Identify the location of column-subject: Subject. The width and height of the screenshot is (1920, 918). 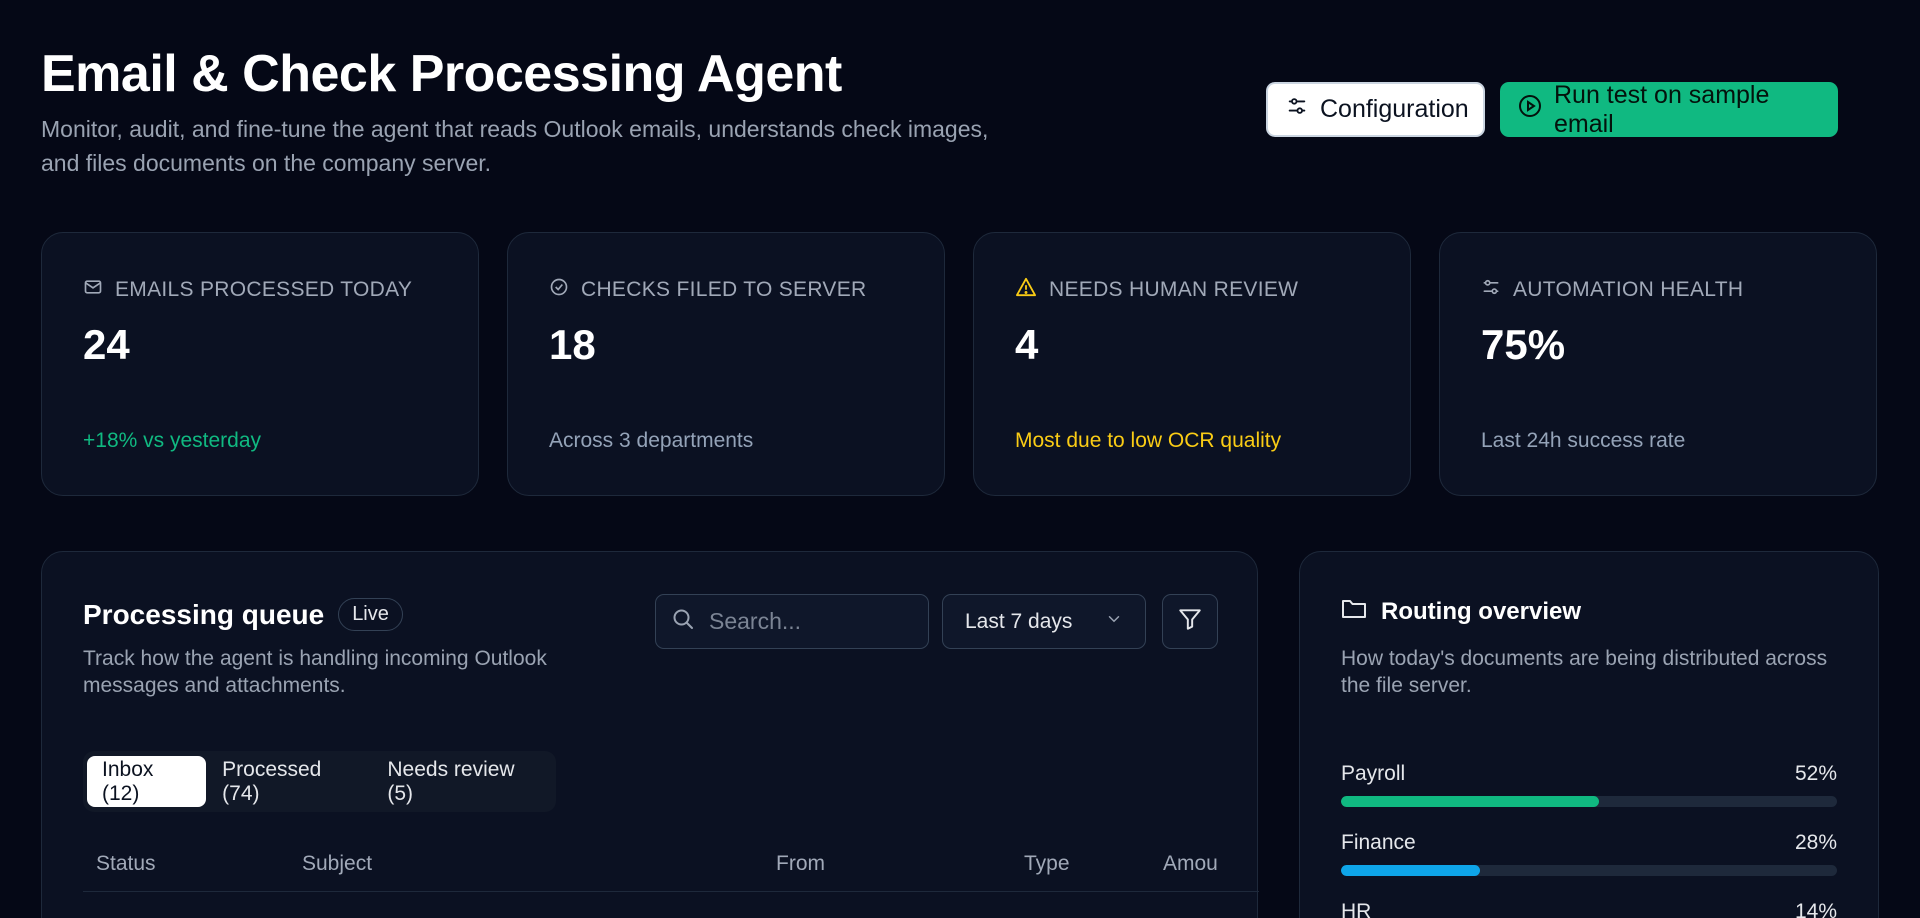
(337, 864).